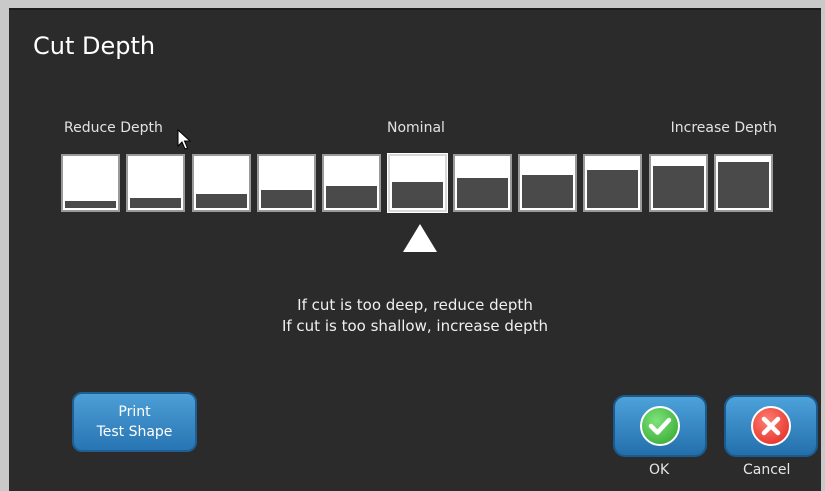 Image resolution: width=825 pixels, height=491 pixels. I want to click on x-icon, so click(771, 426).